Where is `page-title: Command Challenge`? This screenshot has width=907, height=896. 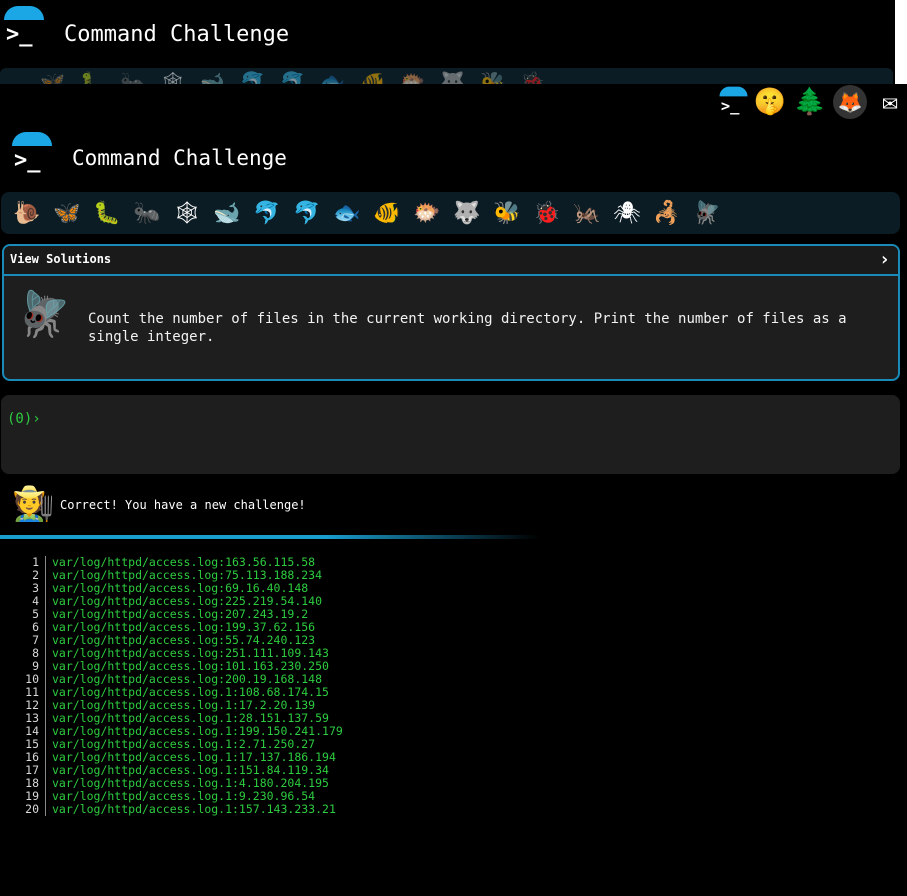
page-title: Command Challenge is located at coordinates (179, 158).